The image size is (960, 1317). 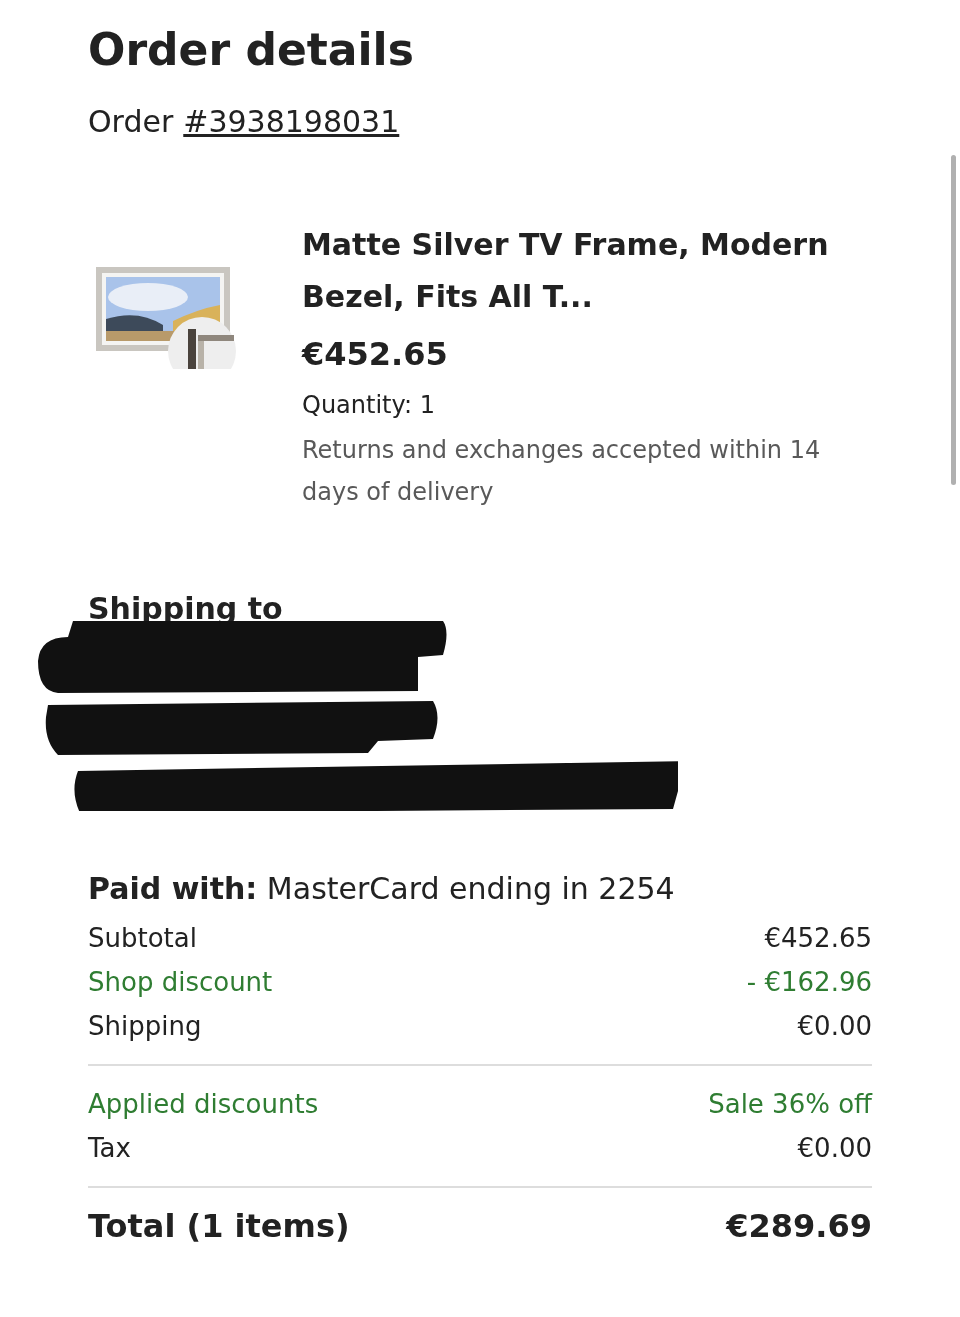 I want to click on summary-label: Shop discount, so click(x=180, y=982).